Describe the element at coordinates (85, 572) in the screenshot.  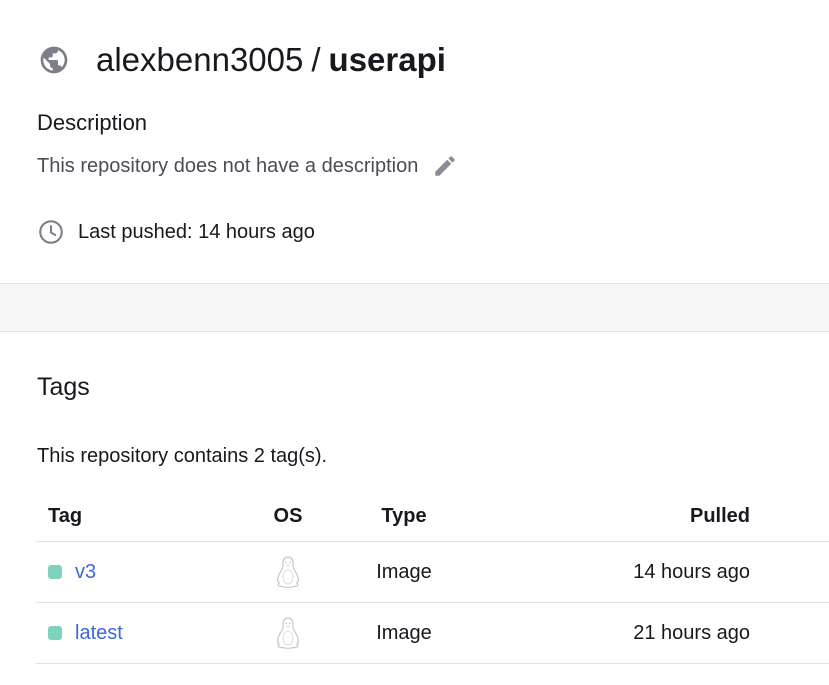
I see `tag-link-v3: v3` at that location.